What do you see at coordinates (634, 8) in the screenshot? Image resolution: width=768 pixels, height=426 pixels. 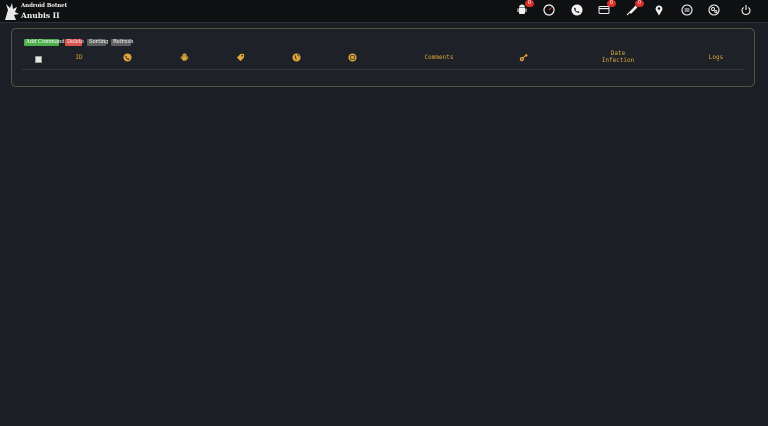 I see `nav-injects-button: 0` at bounding box center [634, 8].